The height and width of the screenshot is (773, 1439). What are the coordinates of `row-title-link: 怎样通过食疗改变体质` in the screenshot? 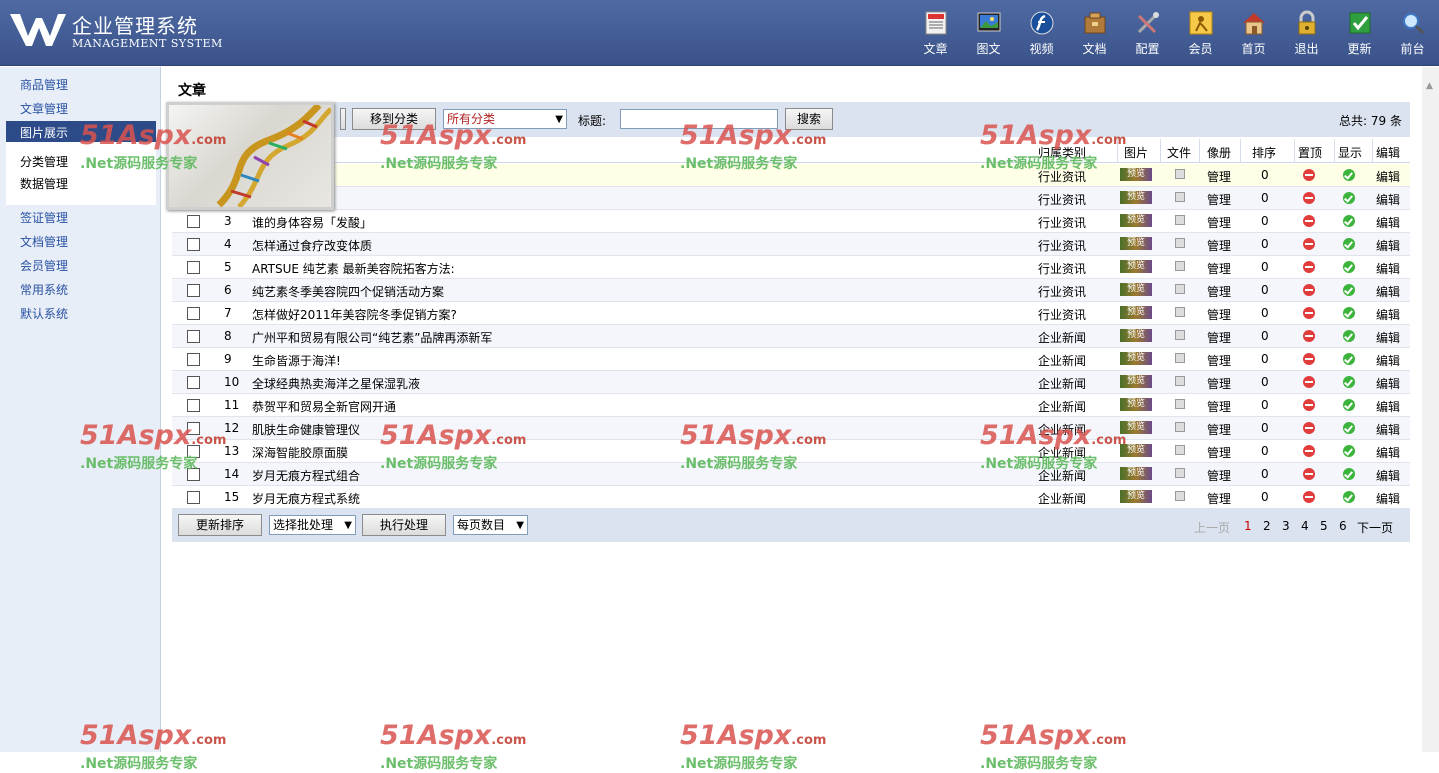 It's located at (312, 245).